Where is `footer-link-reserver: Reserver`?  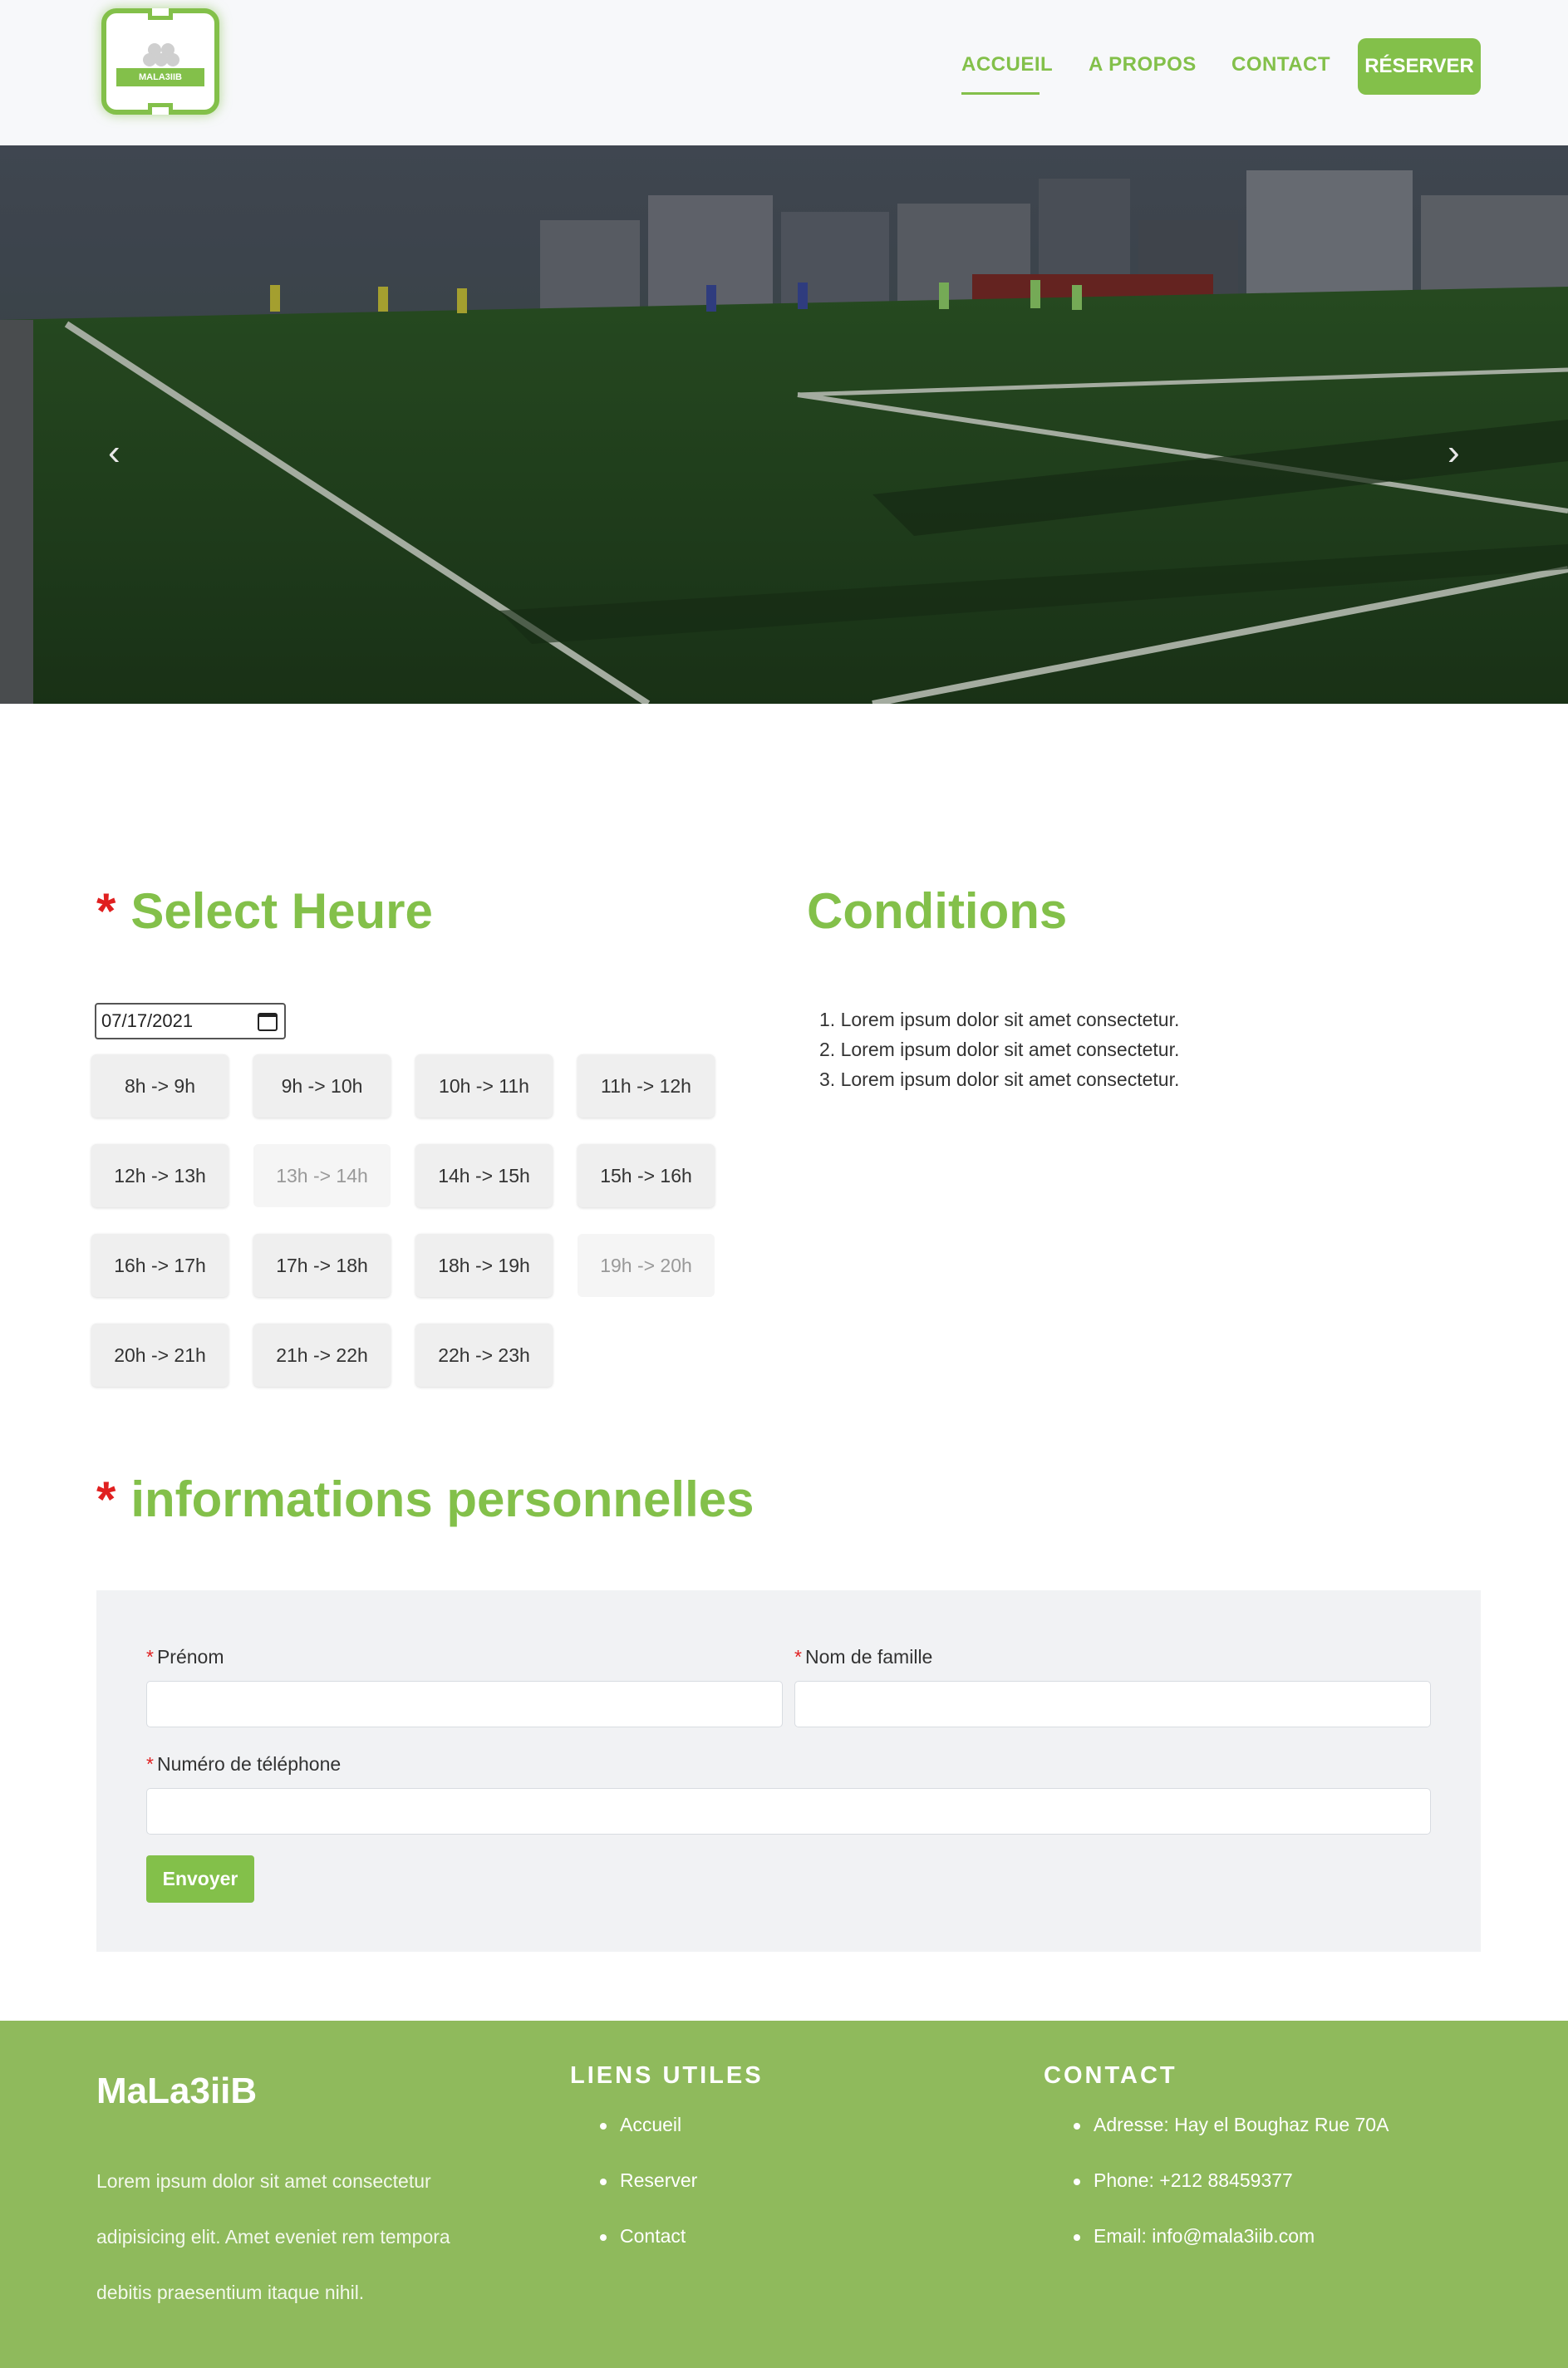
footer-link-reserver: Reserver is located at coordinates (648, 2197).